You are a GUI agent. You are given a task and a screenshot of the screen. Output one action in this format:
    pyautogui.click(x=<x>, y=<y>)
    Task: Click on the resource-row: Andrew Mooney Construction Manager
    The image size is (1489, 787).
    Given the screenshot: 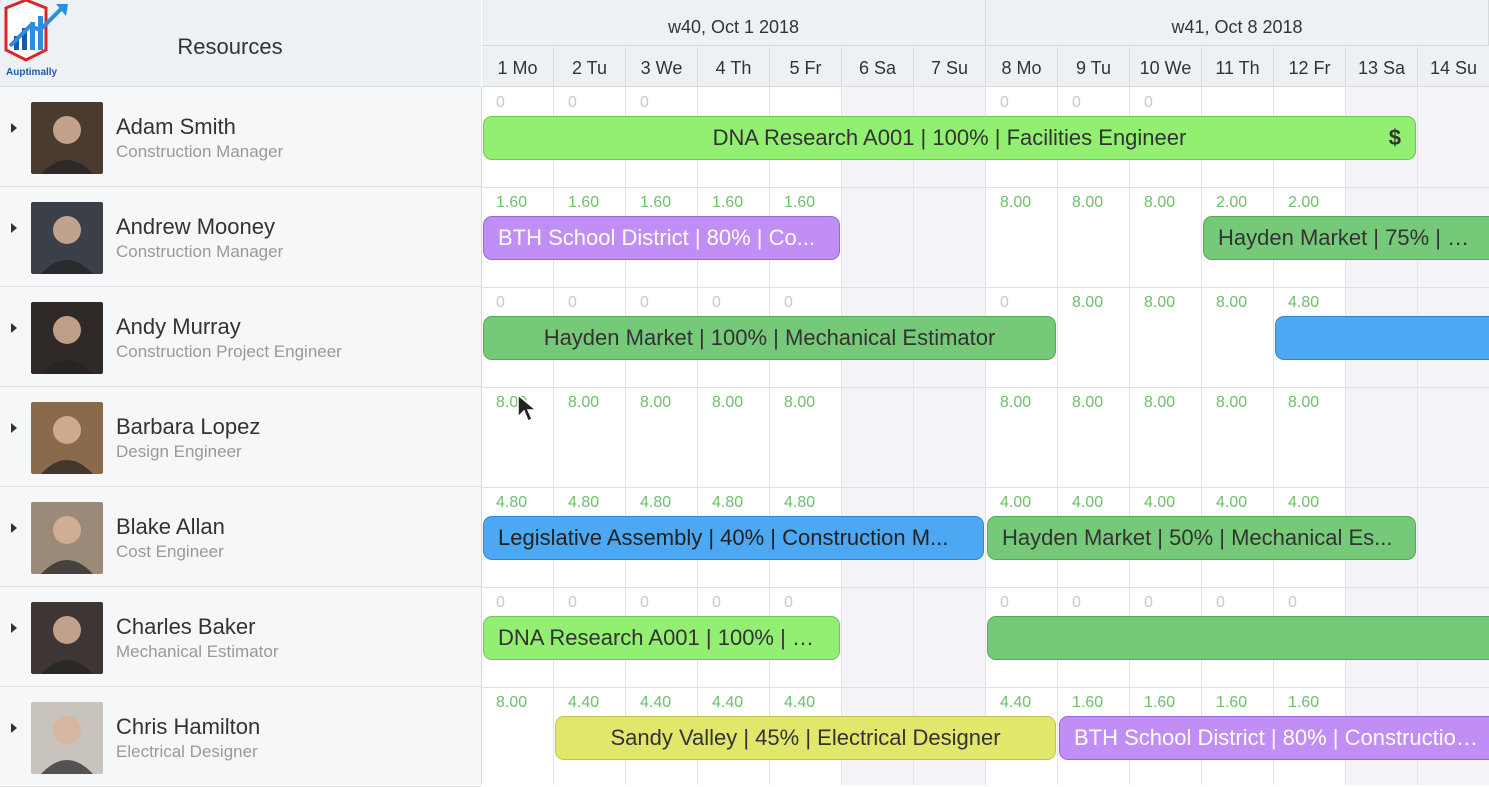 What is the action you would take?
    pyautogui.click(x=240, y=237)
    